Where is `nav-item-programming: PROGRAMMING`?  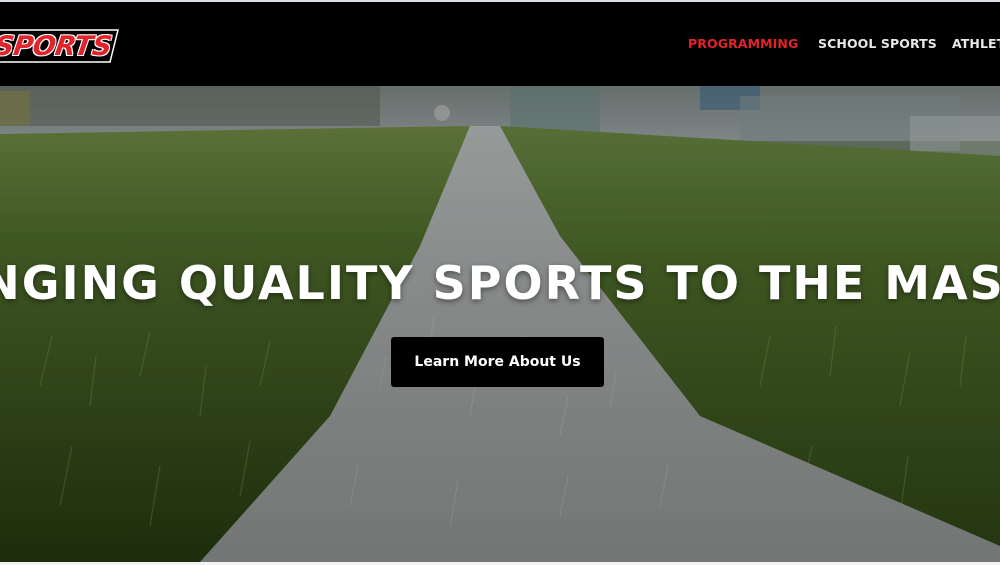
nav-item-programming: PROGRAMMING is located at coordinates (743, 44).